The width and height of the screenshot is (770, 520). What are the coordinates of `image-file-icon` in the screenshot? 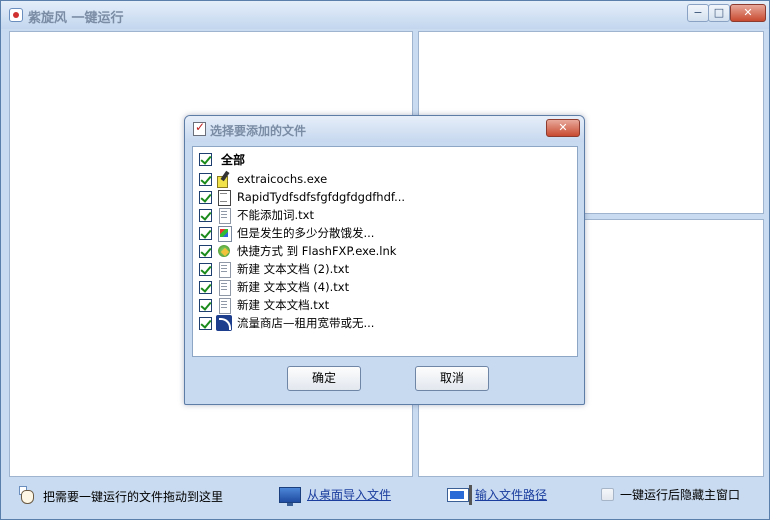 It's located at (224, 233).